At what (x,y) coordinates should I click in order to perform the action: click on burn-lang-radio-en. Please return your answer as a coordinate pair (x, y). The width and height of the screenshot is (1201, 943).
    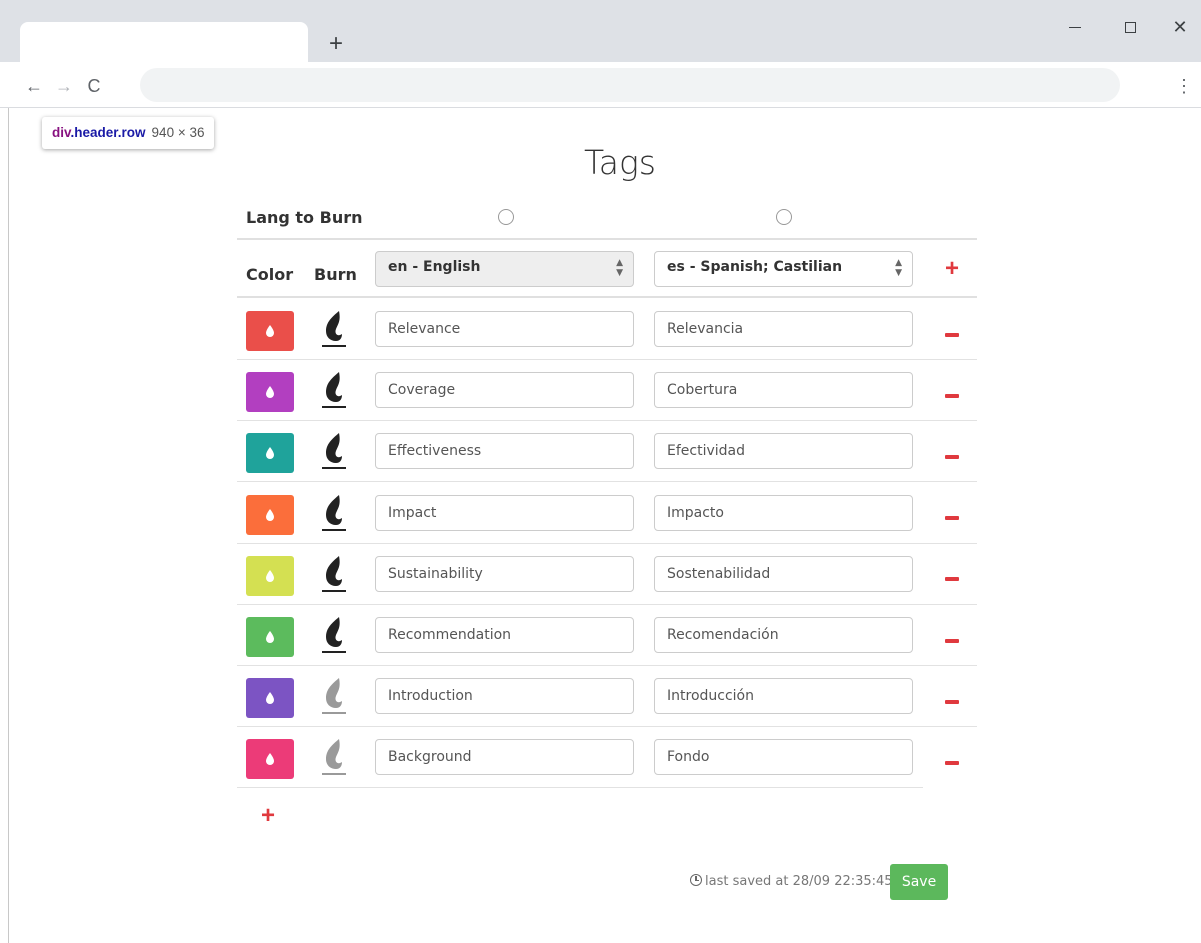
    Looking at the image, I should click on (506, 217).